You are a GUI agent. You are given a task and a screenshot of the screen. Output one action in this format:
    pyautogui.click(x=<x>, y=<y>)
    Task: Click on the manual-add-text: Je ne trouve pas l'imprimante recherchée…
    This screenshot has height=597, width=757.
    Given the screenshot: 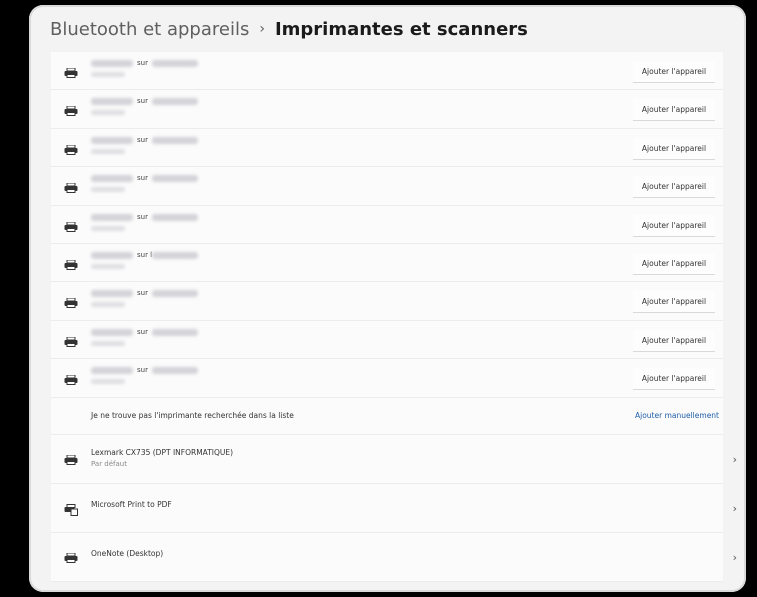 What is the action you would take?
    pyautogui.click(x=192, y=415)
    